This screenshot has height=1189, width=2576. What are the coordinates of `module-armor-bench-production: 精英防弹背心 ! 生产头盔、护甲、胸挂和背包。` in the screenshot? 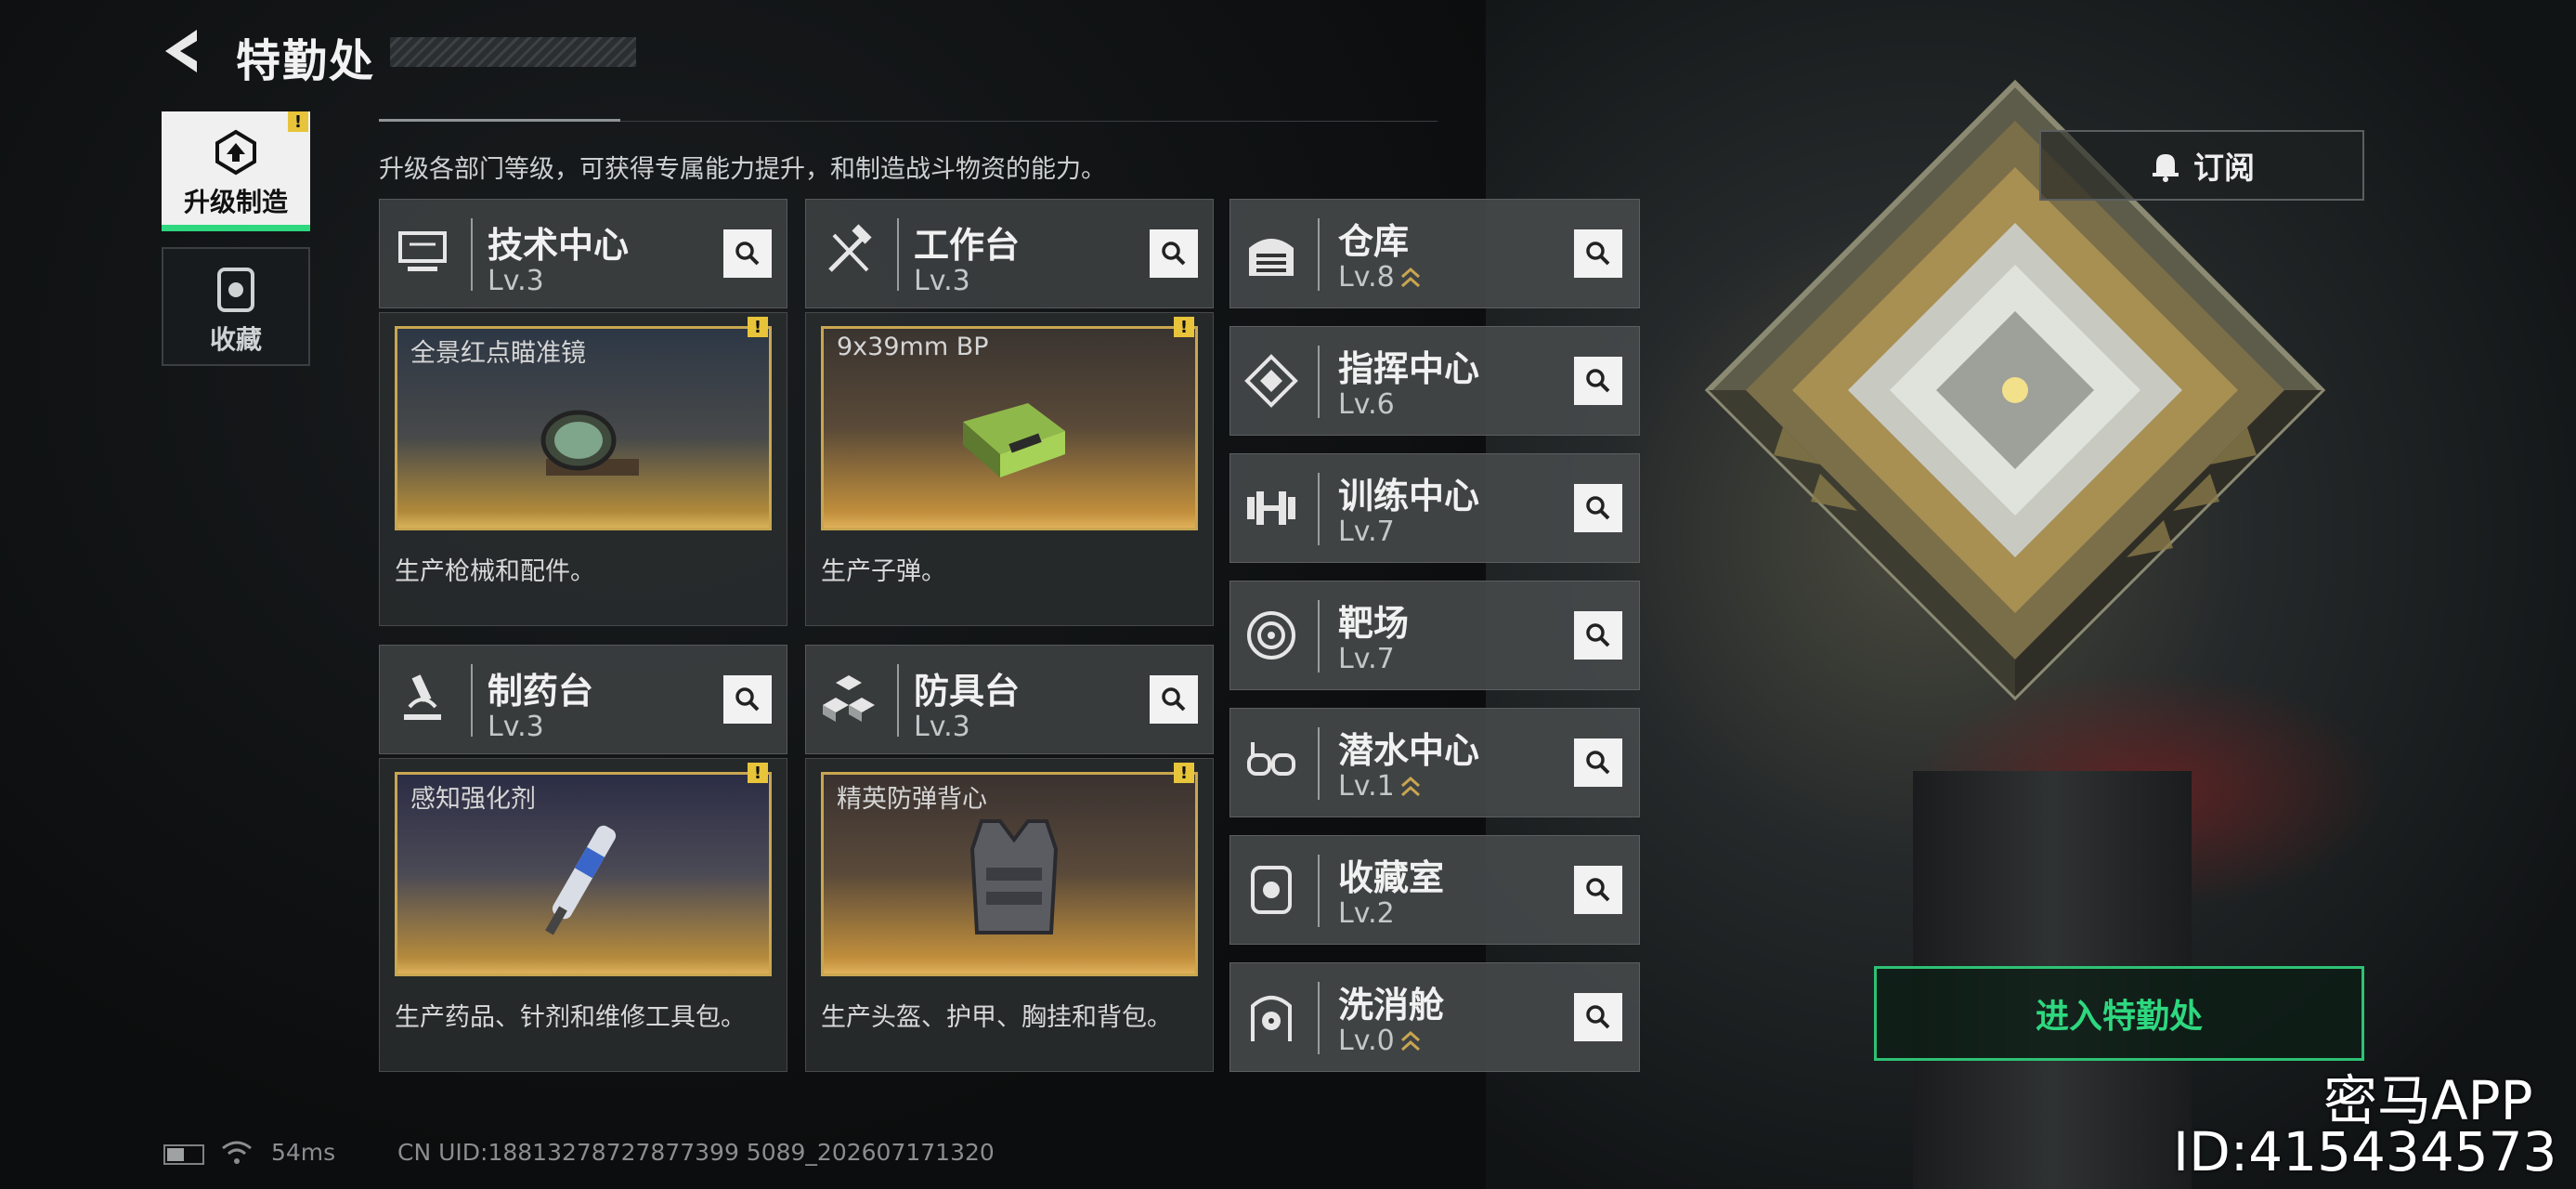 It's located at (1009, 915).